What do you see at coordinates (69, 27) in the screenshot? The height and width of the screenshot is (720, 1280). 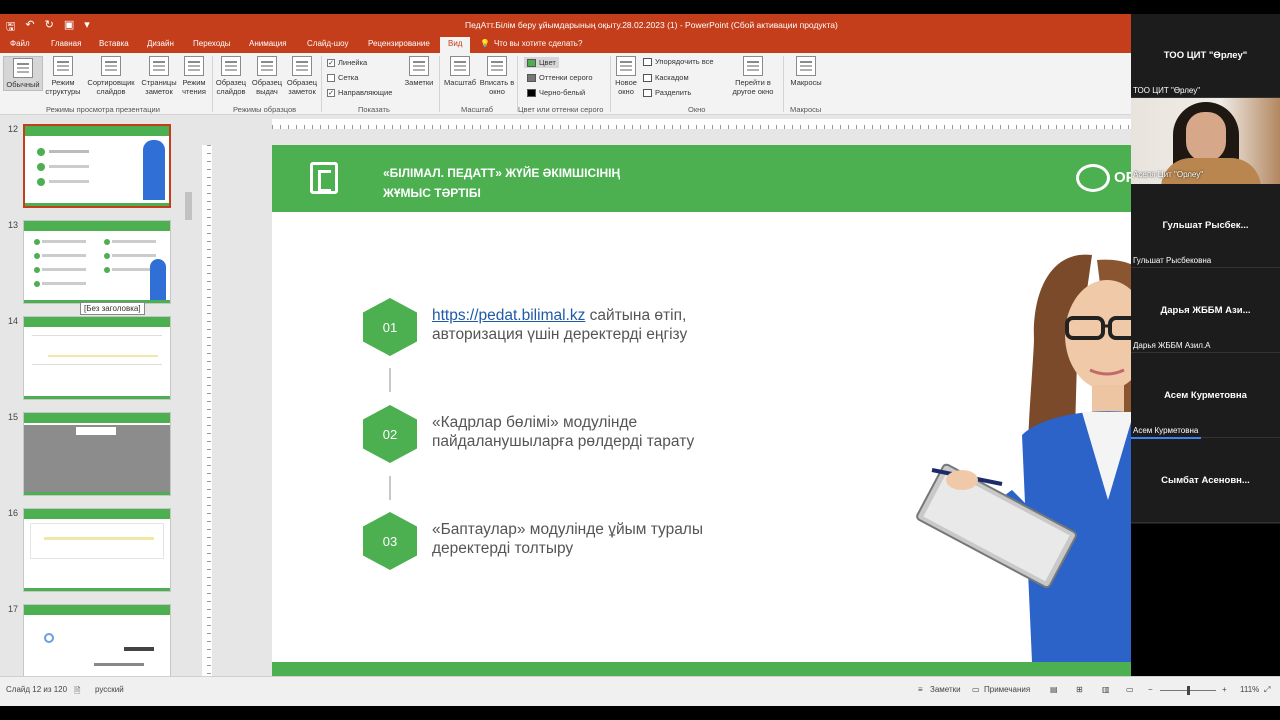 I see `present-icon: ▣` at bounding box center [69, 27].